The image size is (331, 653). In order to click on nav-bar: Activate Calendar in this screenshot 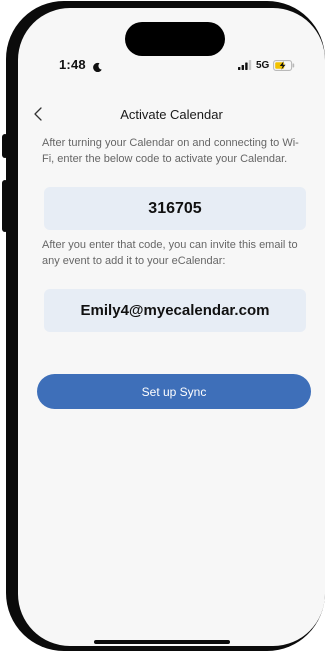, I will do `click(171, 114)`.